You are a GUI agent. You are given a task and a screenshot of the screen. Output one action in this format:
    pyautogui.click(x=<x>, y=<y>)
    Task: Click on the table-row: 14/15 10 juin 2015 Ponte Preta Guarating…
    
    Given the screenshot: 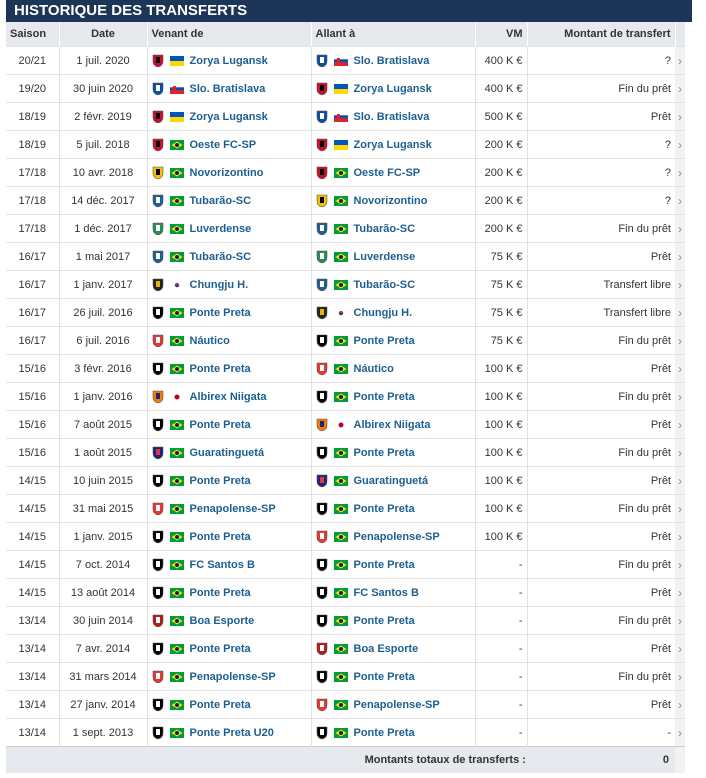 What is the action you would take?
    pyautogui.click(x=345, y=480)
    